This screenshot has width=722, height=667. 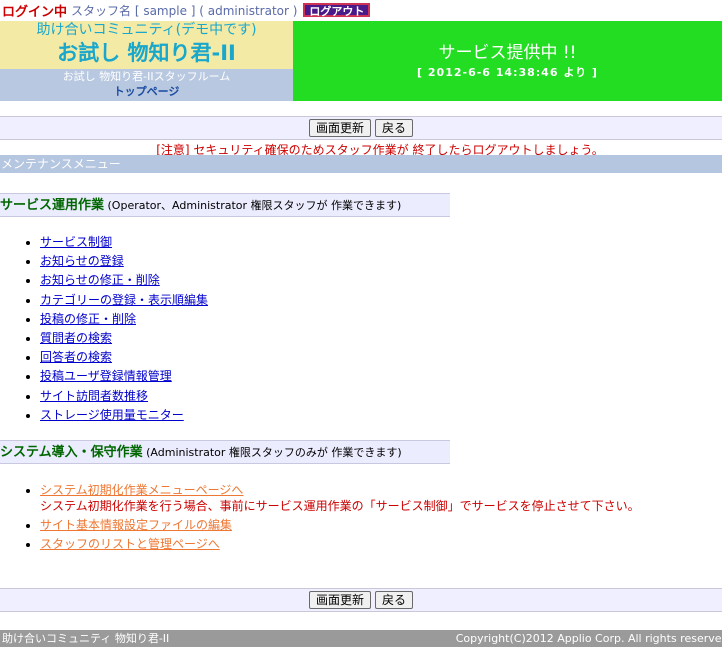 I want to click on list-item: サービス制御, so click(x=124, y=242).